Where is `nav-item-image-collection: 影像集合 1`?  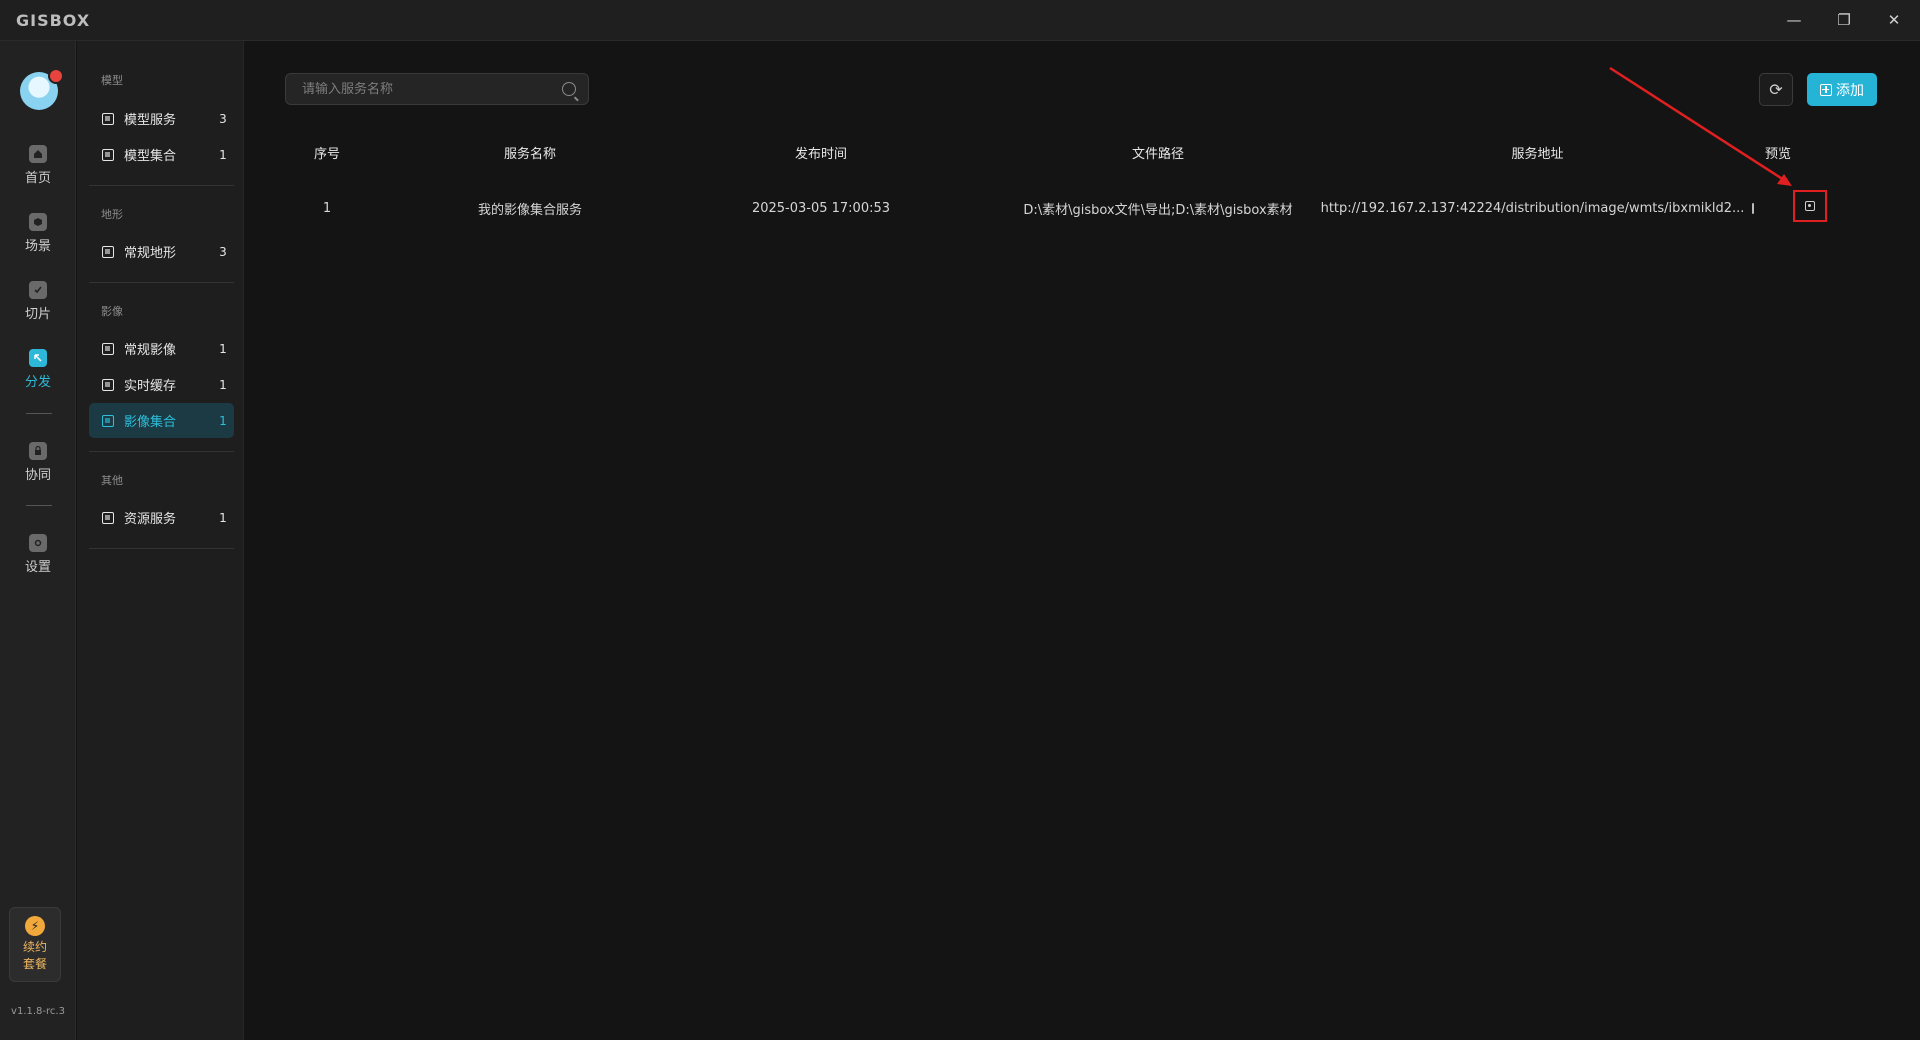
nav-item-image-collection: 影像集合 1 is located at coordinates (161, 420).